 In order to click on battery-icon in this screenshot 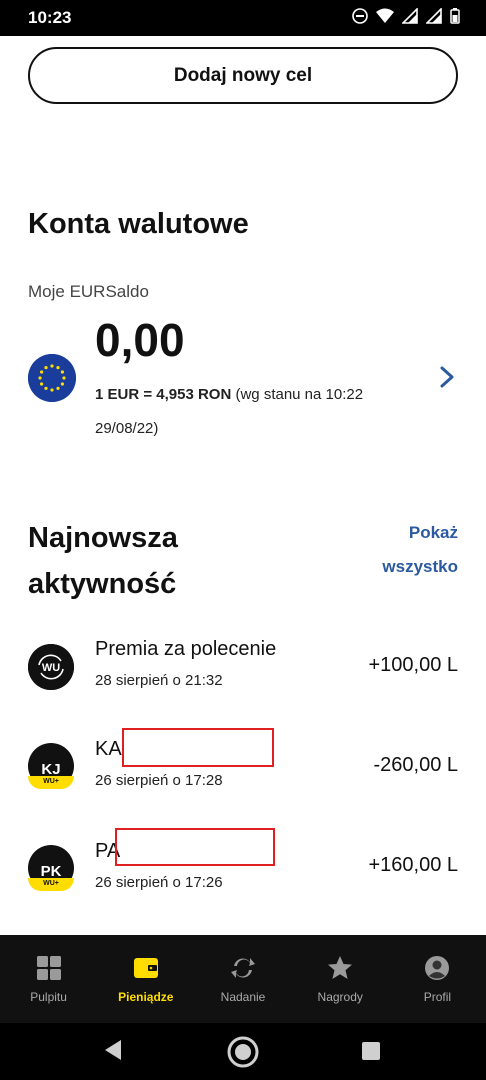, I will do `click(455, 16)`.